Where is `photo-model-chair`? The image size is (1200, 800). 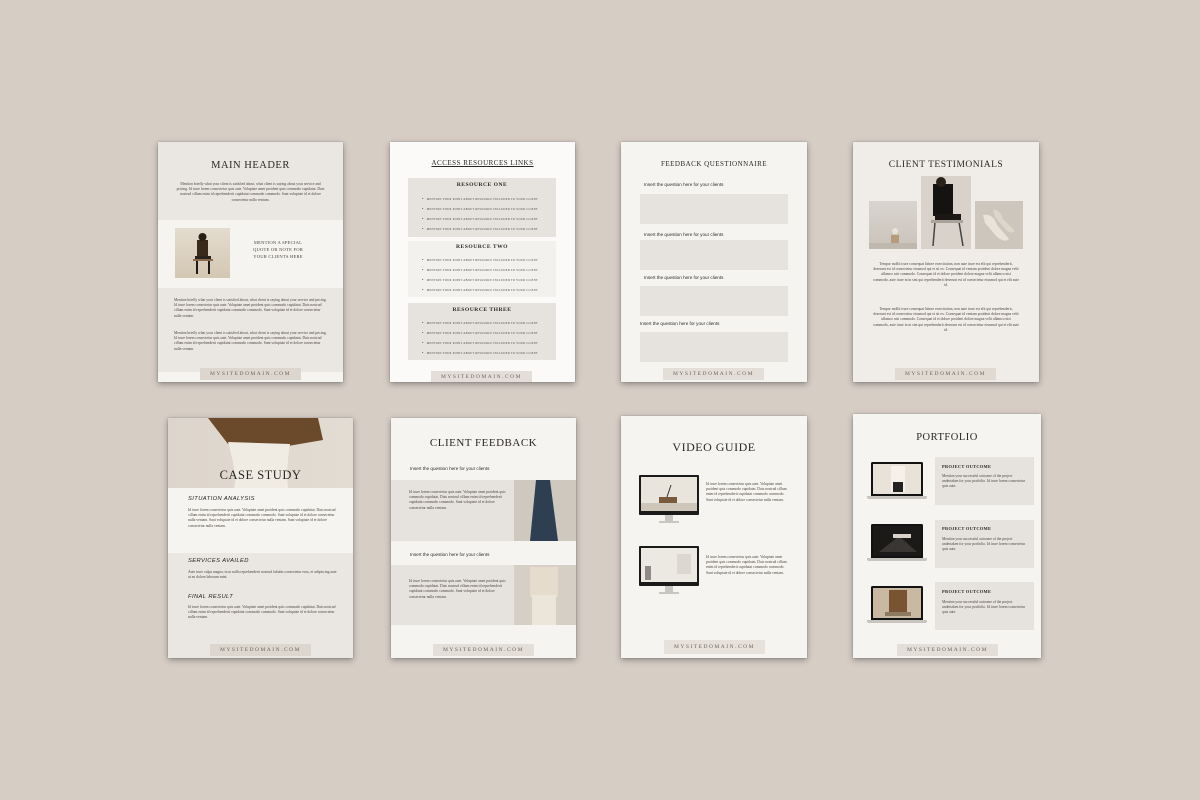 photo-model-chair is located at coordinates (946, 212).